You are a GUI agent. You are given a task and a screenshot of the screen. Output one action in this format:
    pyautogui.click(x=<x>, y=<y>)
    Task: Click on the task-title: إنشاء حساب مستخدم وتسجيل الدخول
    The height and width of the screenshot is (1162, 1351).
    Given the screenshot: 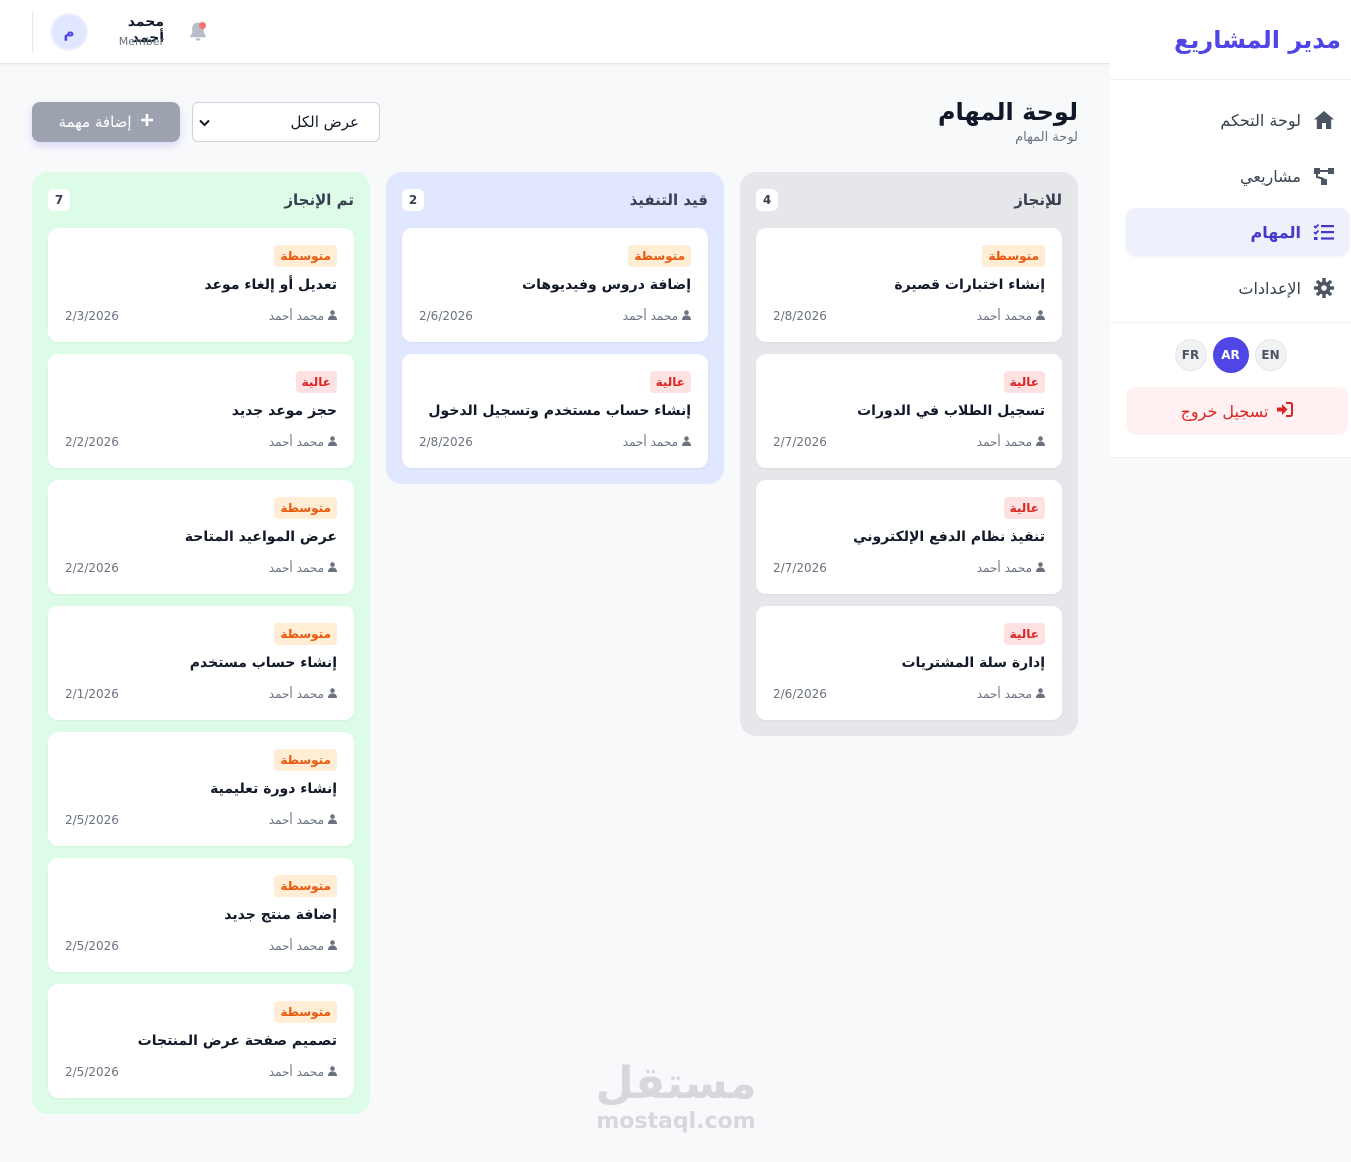 What is the action you would take?
    pyautogui.click(x=559, y=411)
    